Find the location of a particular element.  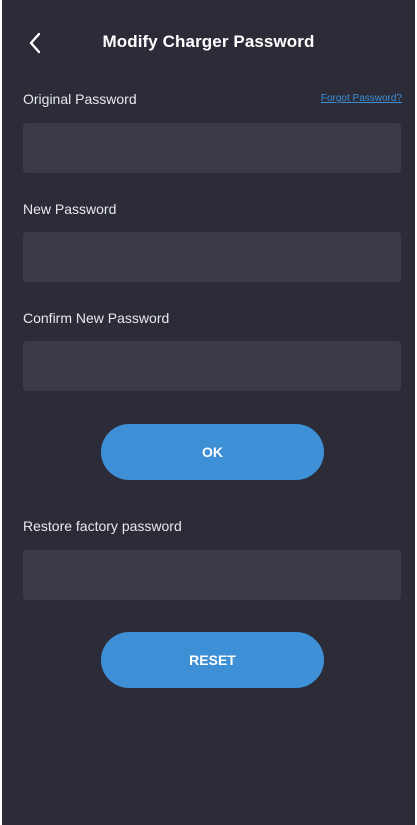

confirm-new-password-label: Confirm New Password is located at coordinates (96, 318).